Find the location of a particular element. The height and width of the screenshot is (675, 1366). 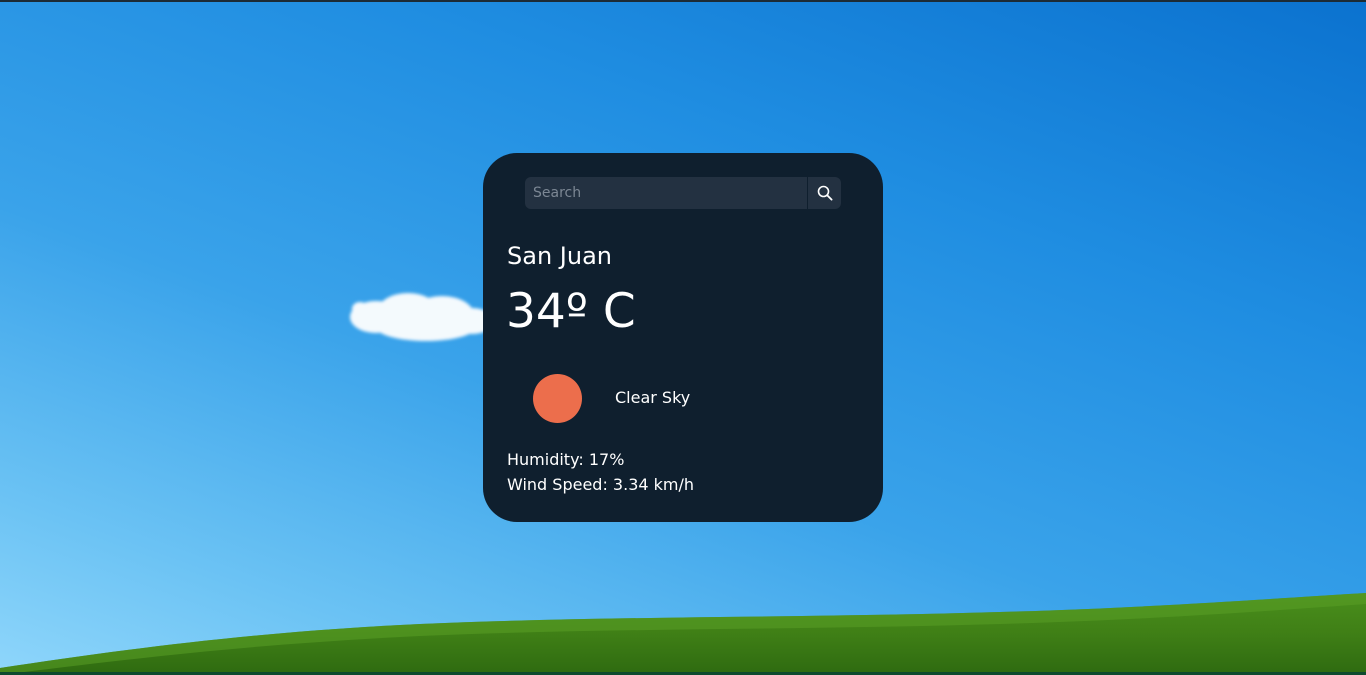

search-bar is located at coordinates (683, 193).